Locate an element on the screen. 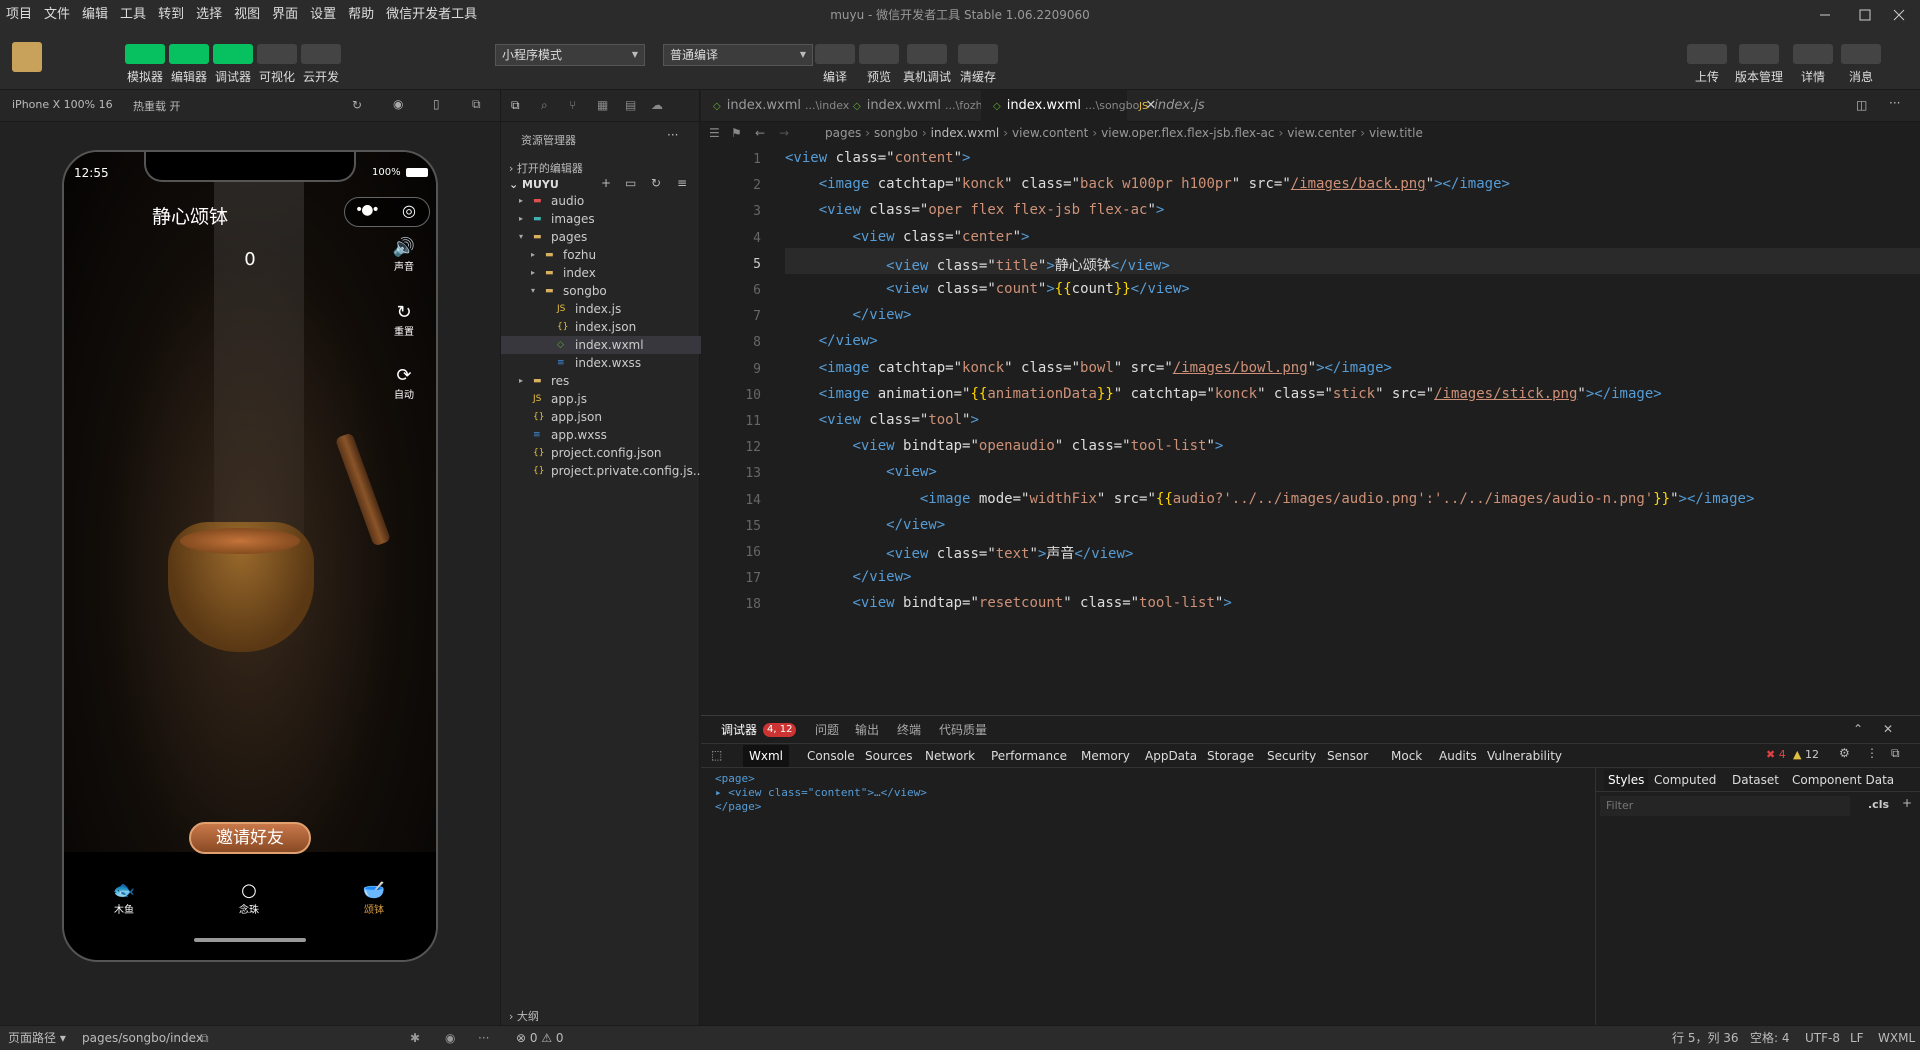 This screenshot has height=1050, width=1920. breadcrumb-item: view.title is located at coordinates (1396, 133).